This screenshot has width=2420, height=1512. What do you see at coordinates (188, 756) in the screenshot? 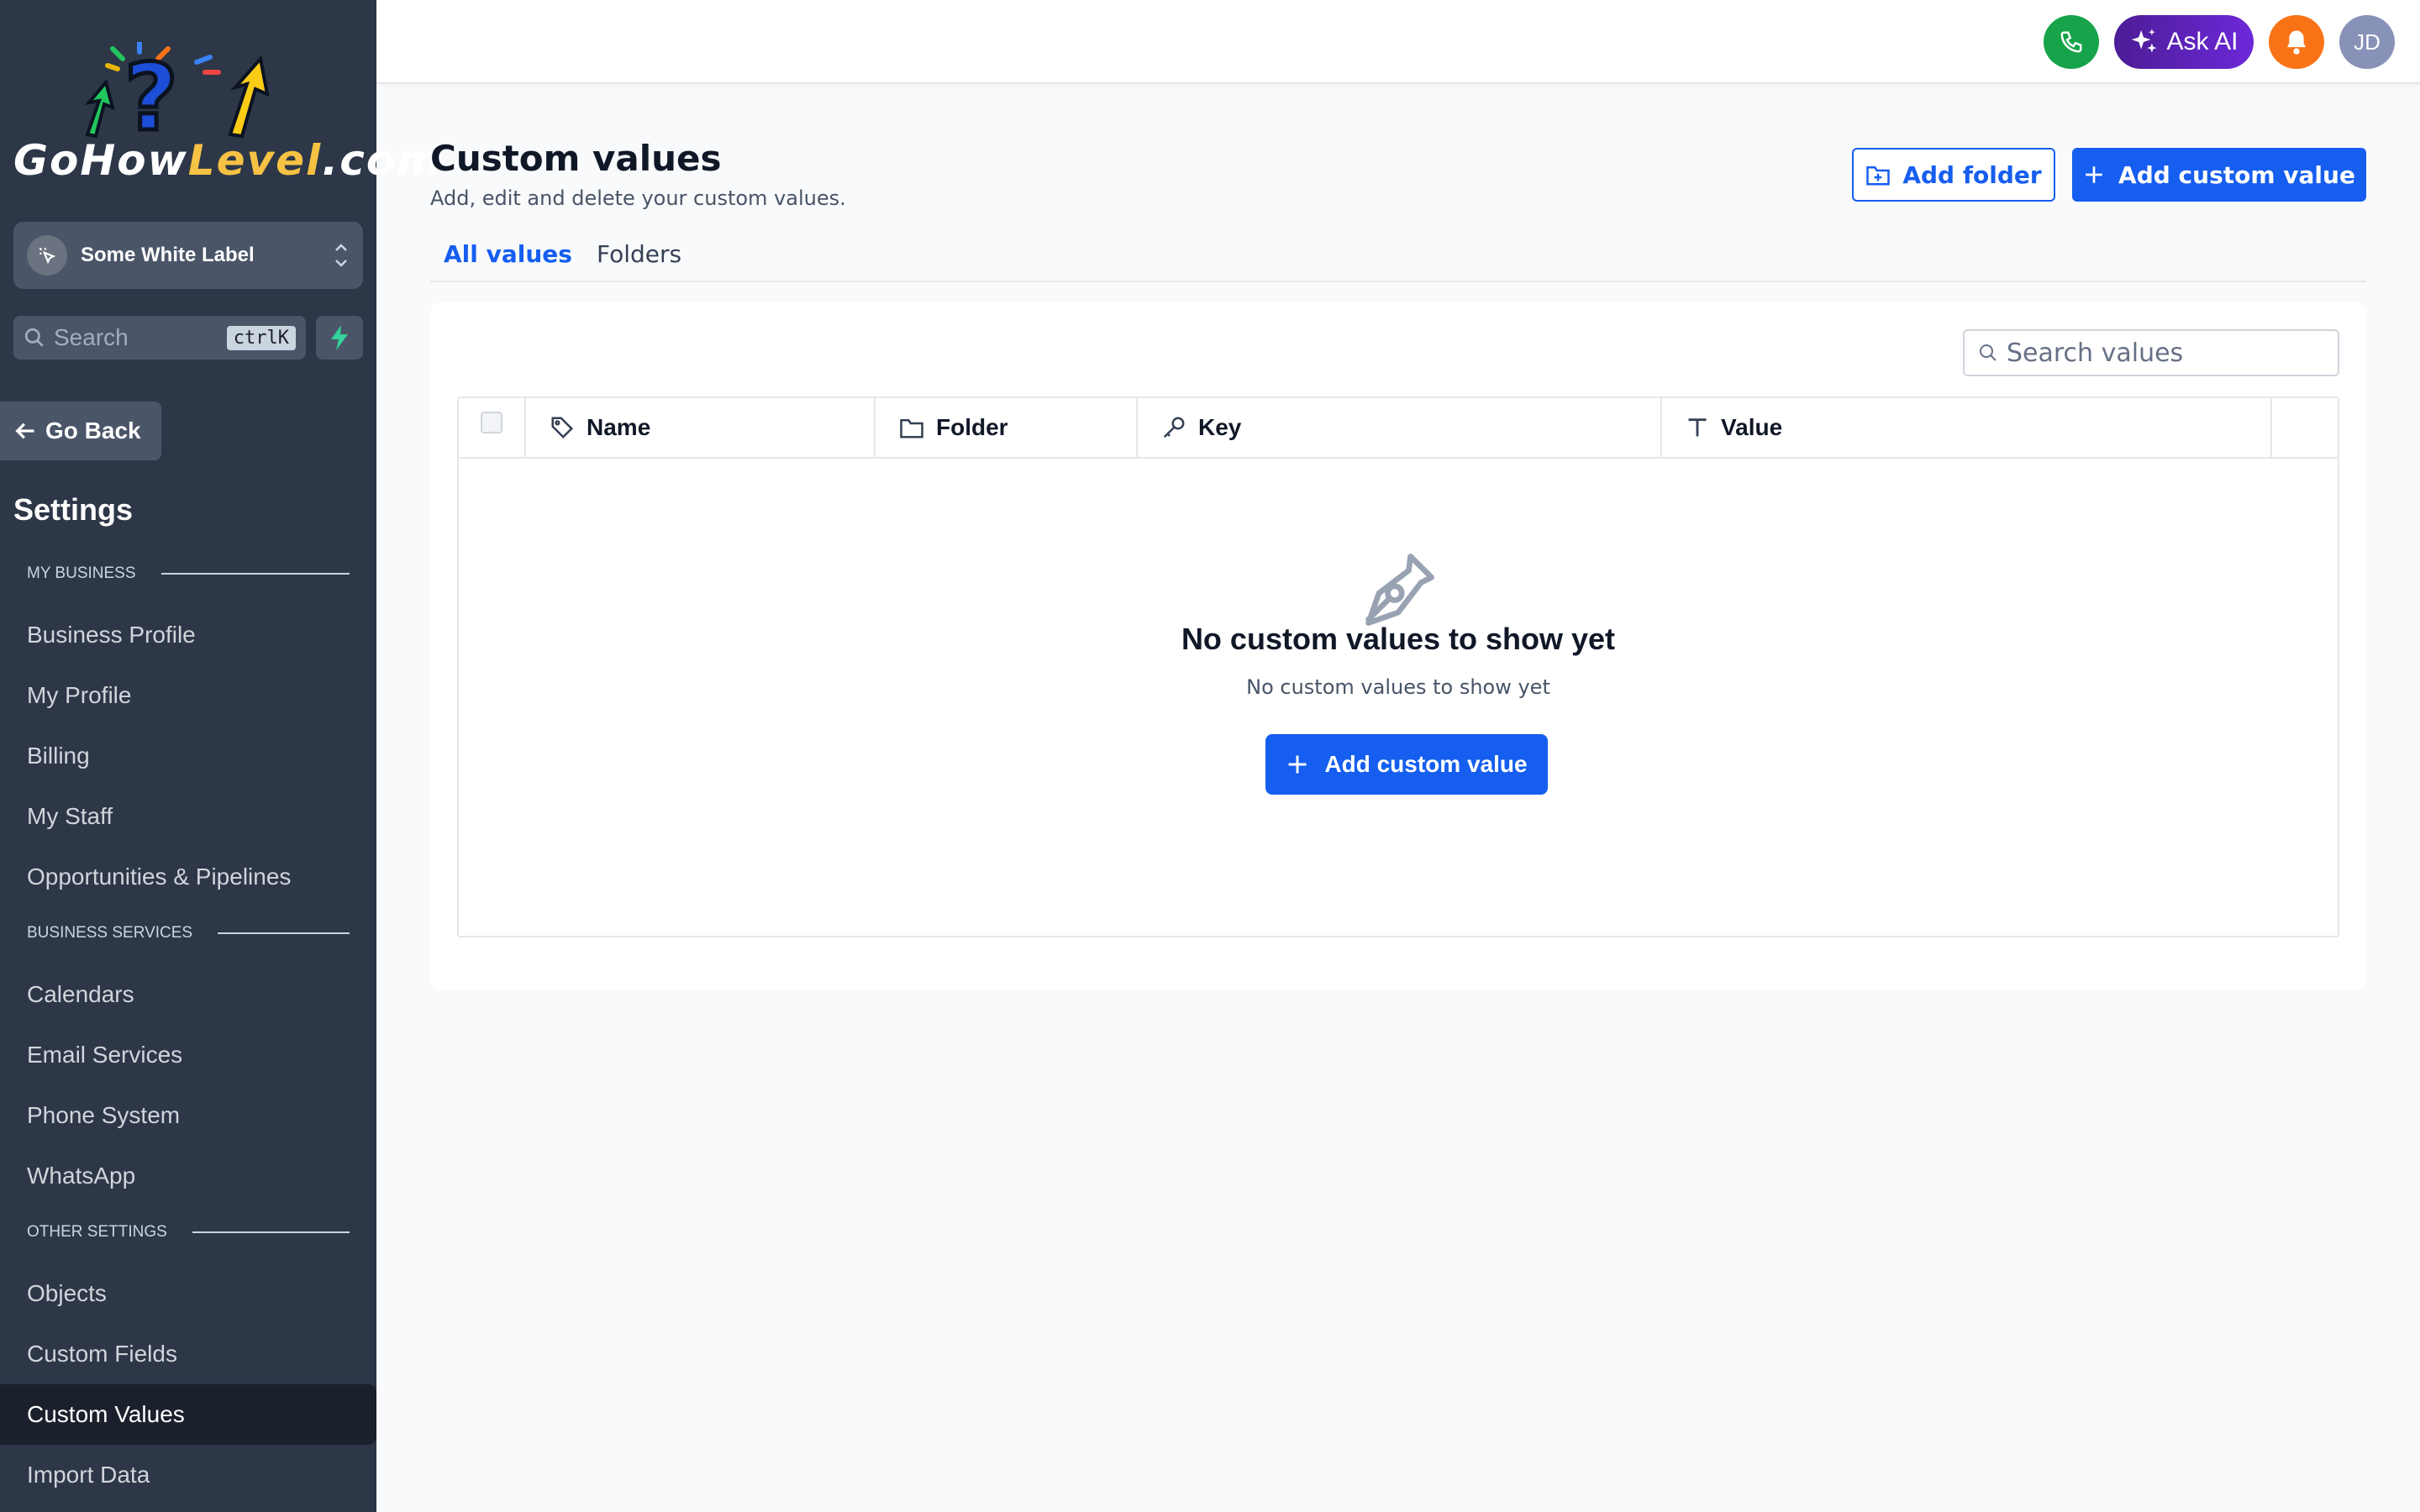
I see `sidebar-item-billing: Billing` at bounding box center [188, 756].